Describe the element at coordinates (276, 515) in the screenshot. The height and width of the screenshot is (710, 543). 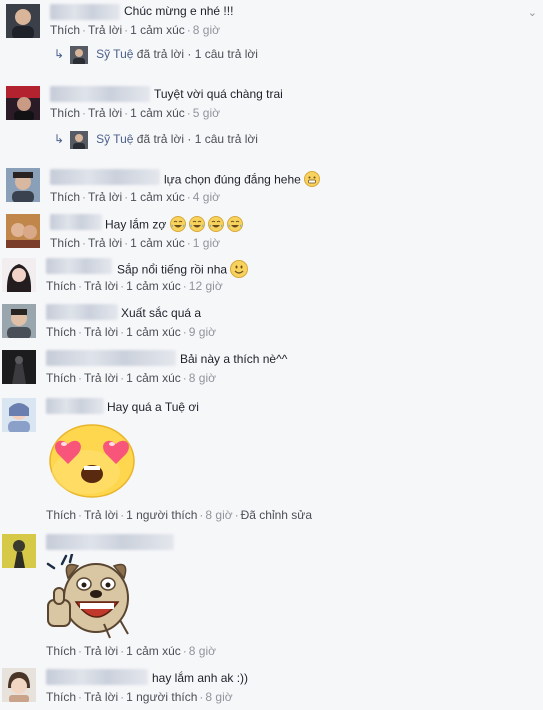
I see `edited-link: Đã chỉnh sửa` at that location.